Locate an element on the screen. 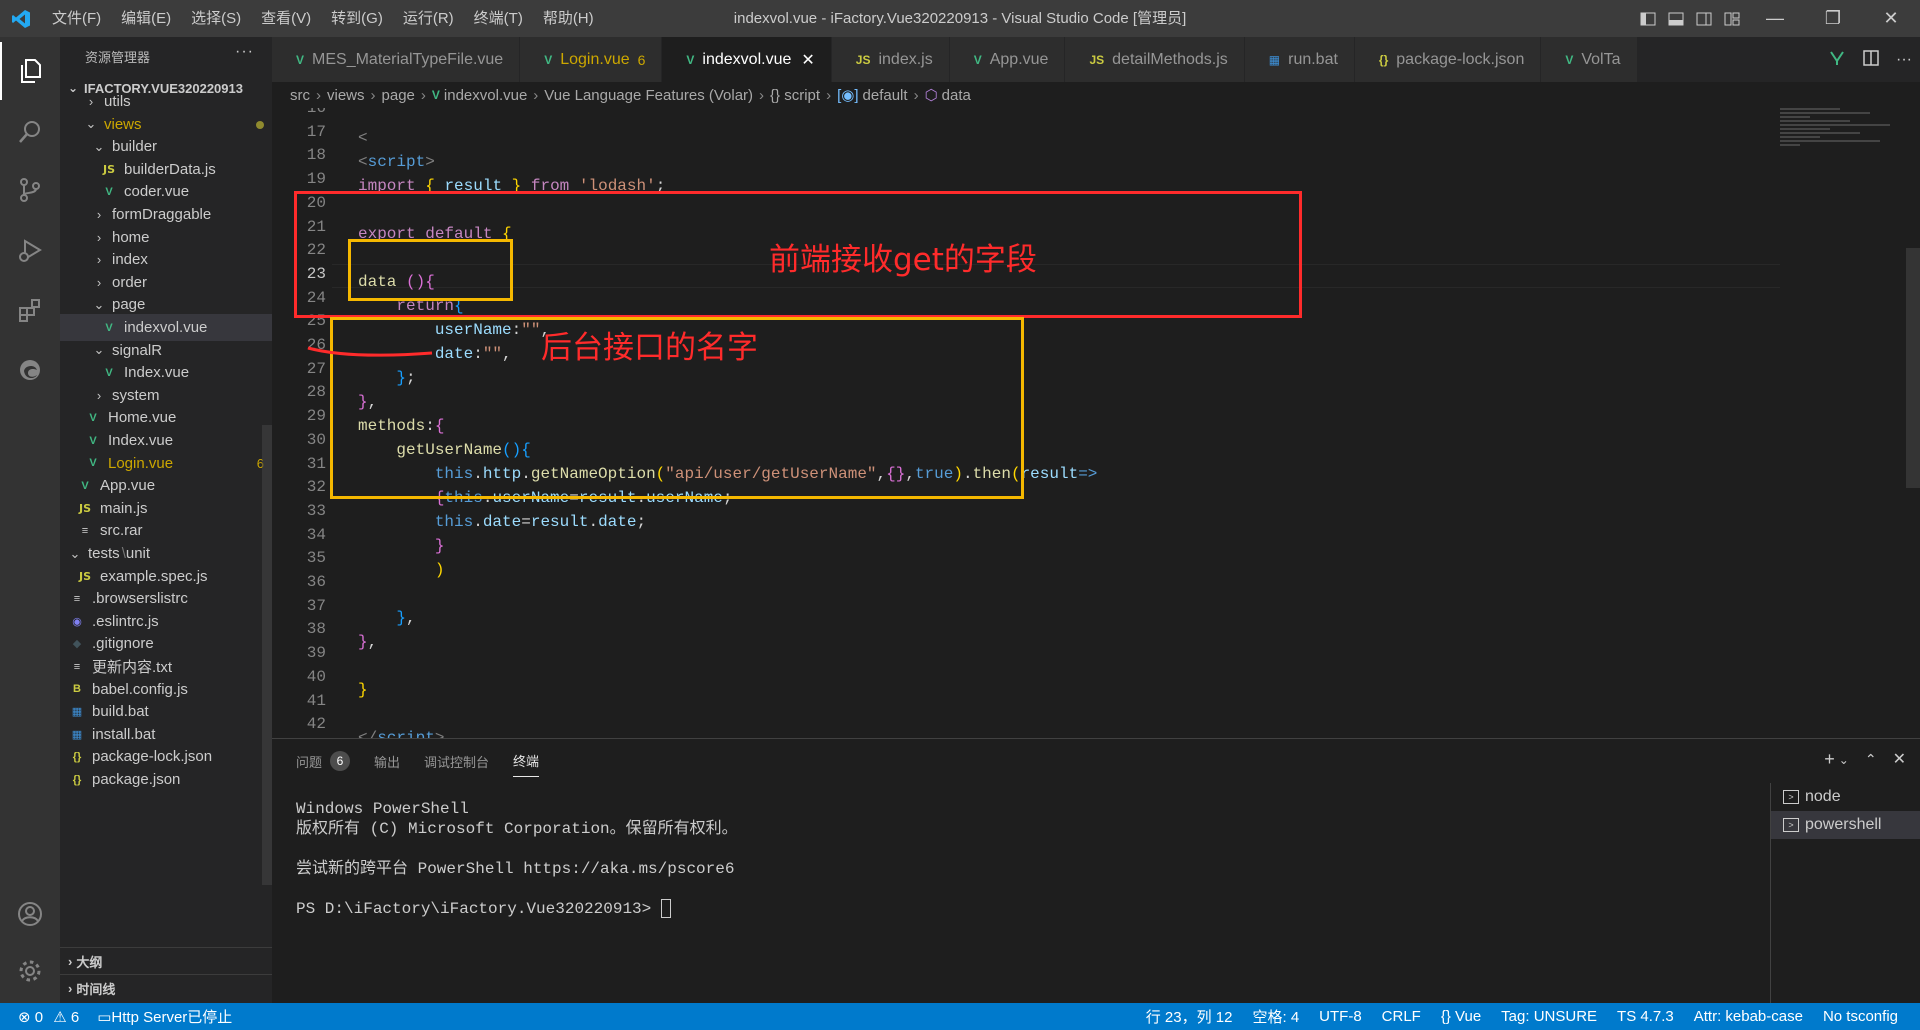  terminal-node: > node is located at coordinates (1845, 797).